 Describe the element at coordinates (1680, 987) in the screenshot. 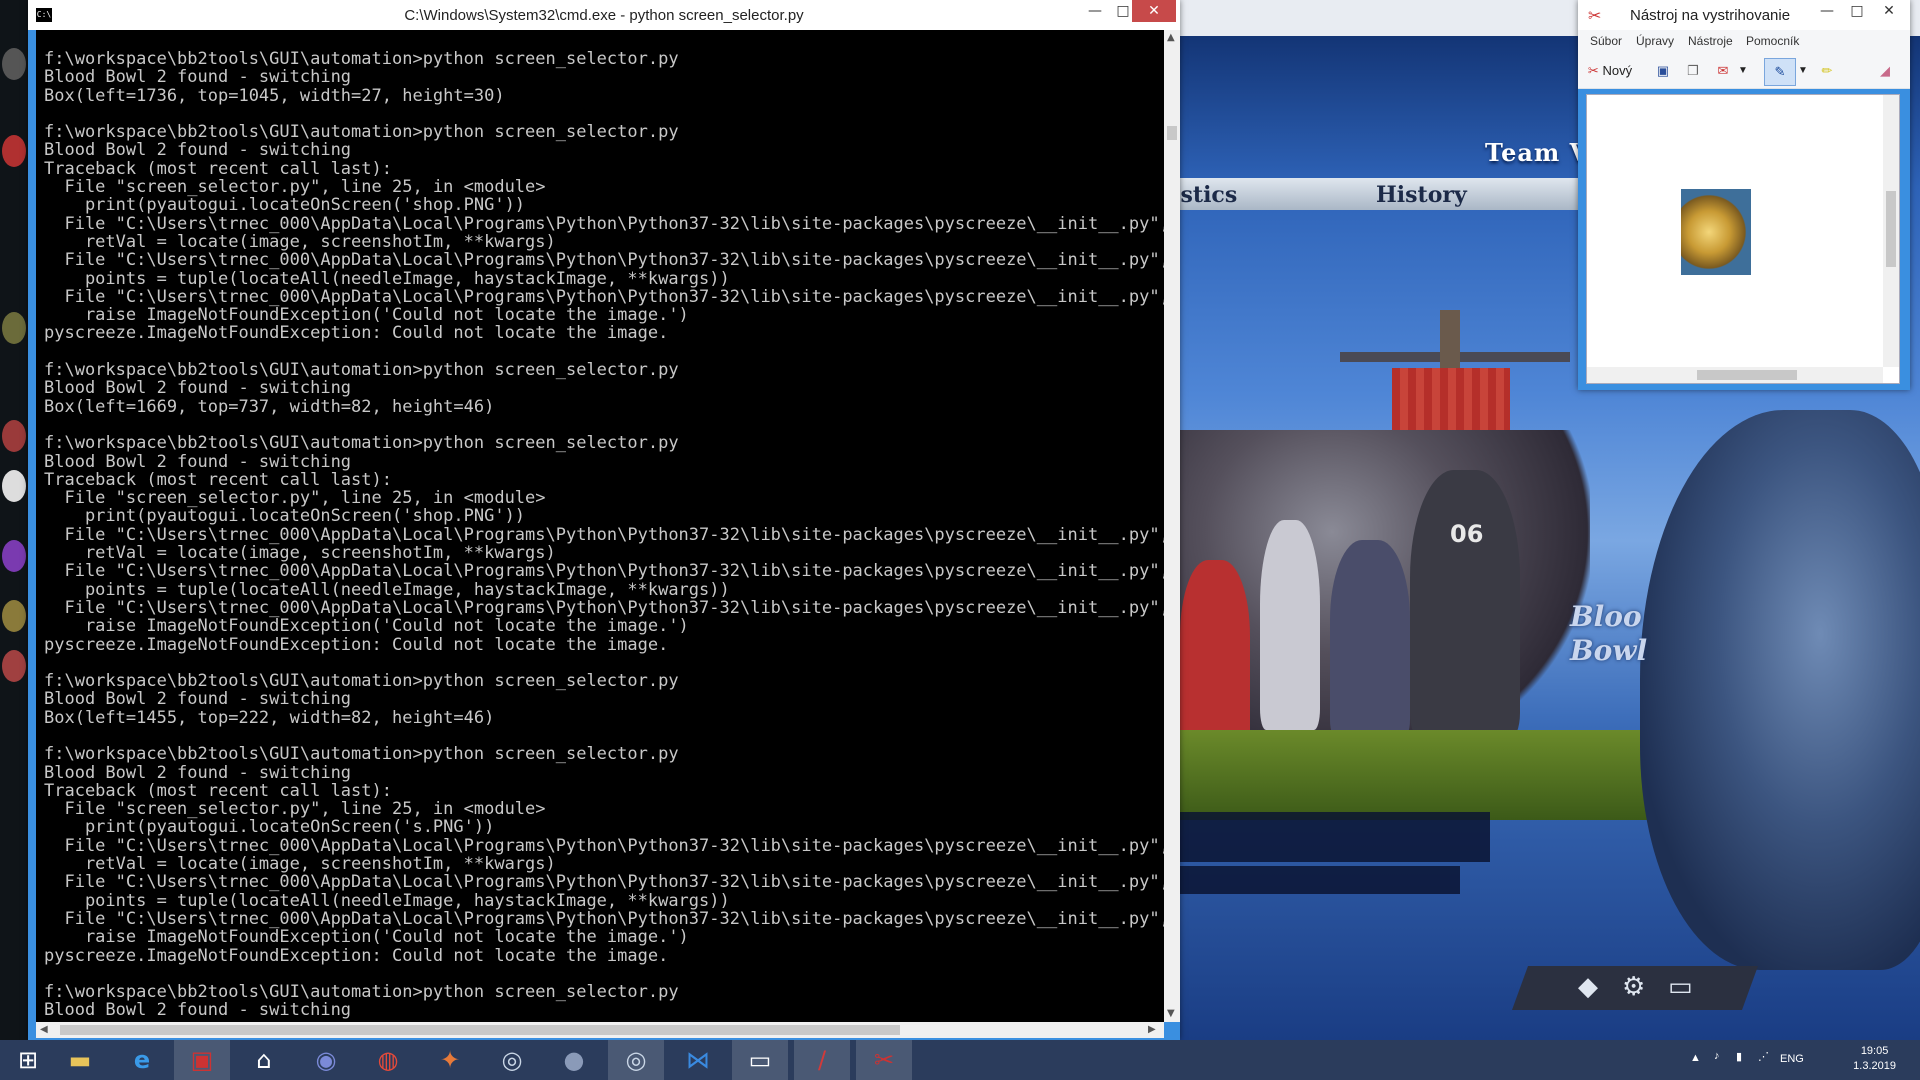

I see `chat-icon: ▭` at that location.